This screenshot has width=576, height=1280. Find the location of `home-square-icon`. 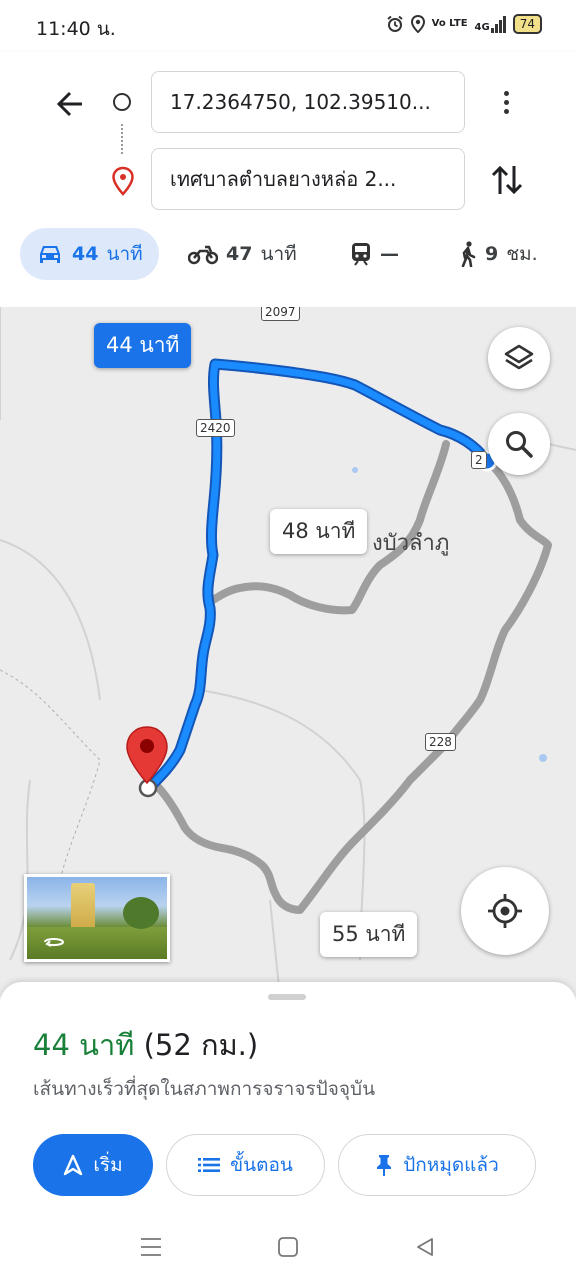

home-square-icon is located at coordinates (288, 1247).